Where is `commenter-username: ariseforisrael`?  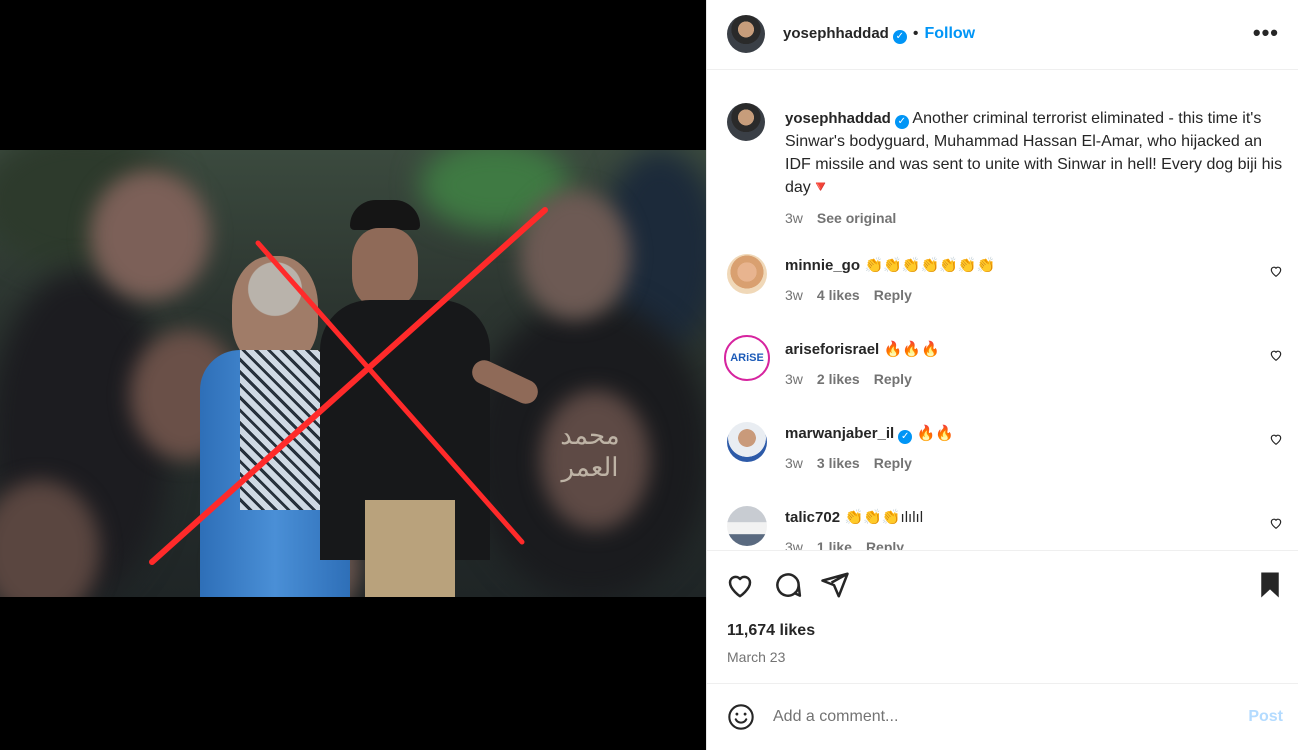
commenter-username: ariseforisrael is located at coordinates (832, 349).